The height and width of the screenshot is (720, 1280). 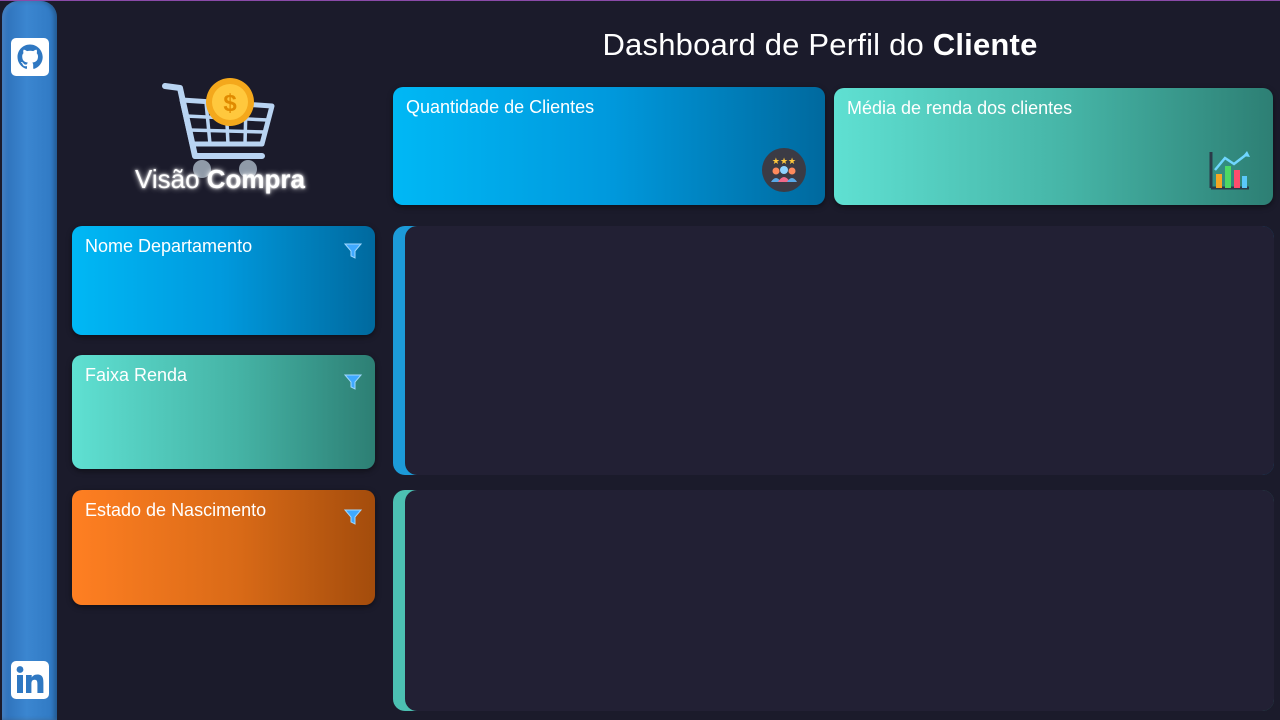 What do you see at coordinates (176, 510) in the screenshot?
I see `filter-label: Estado de Nascimento` at bounding box center [176, 510].